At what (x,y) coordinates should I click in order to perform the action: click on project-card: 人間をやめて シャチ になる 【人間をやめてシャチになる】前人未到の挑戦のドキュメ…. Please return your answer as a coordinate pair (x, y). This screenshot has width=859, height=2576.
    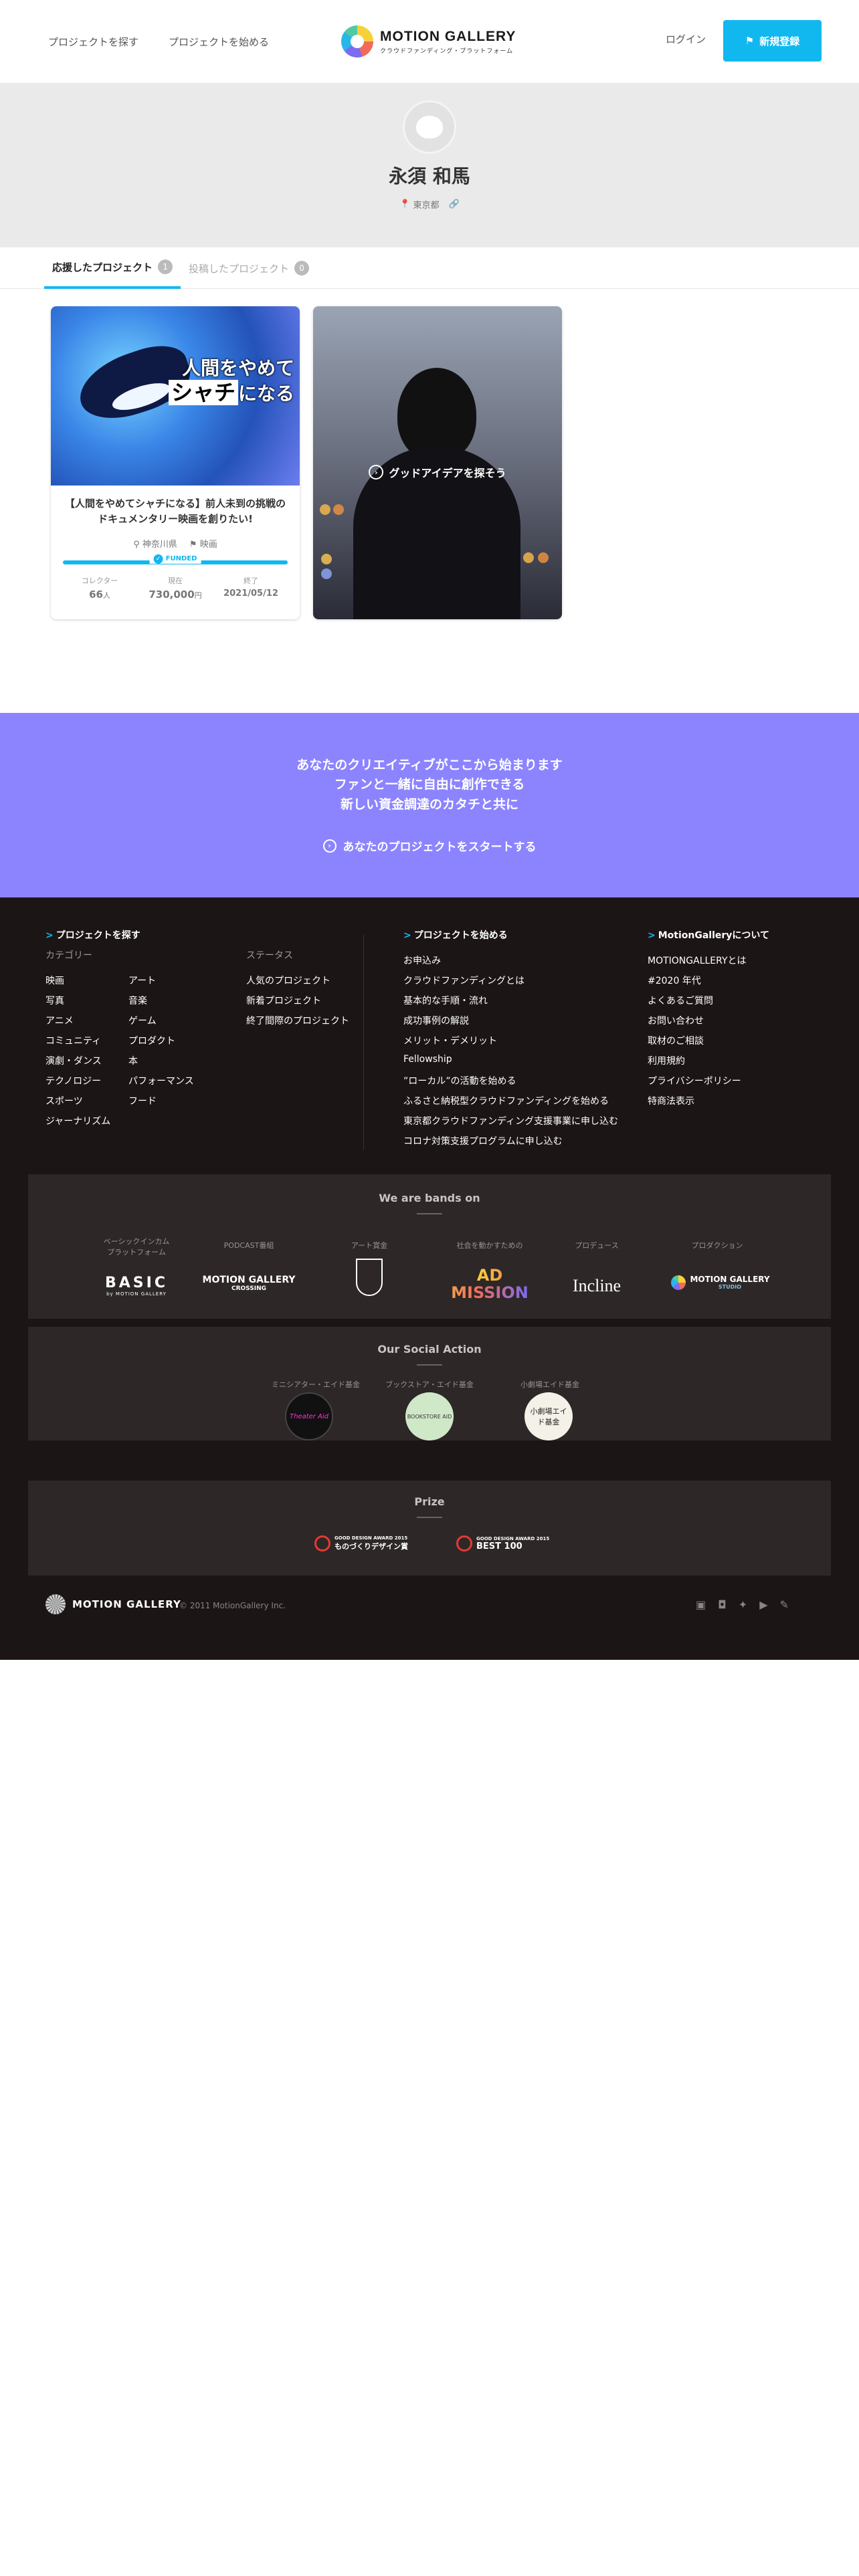
    Looking at the image, I should click on (175, 462).